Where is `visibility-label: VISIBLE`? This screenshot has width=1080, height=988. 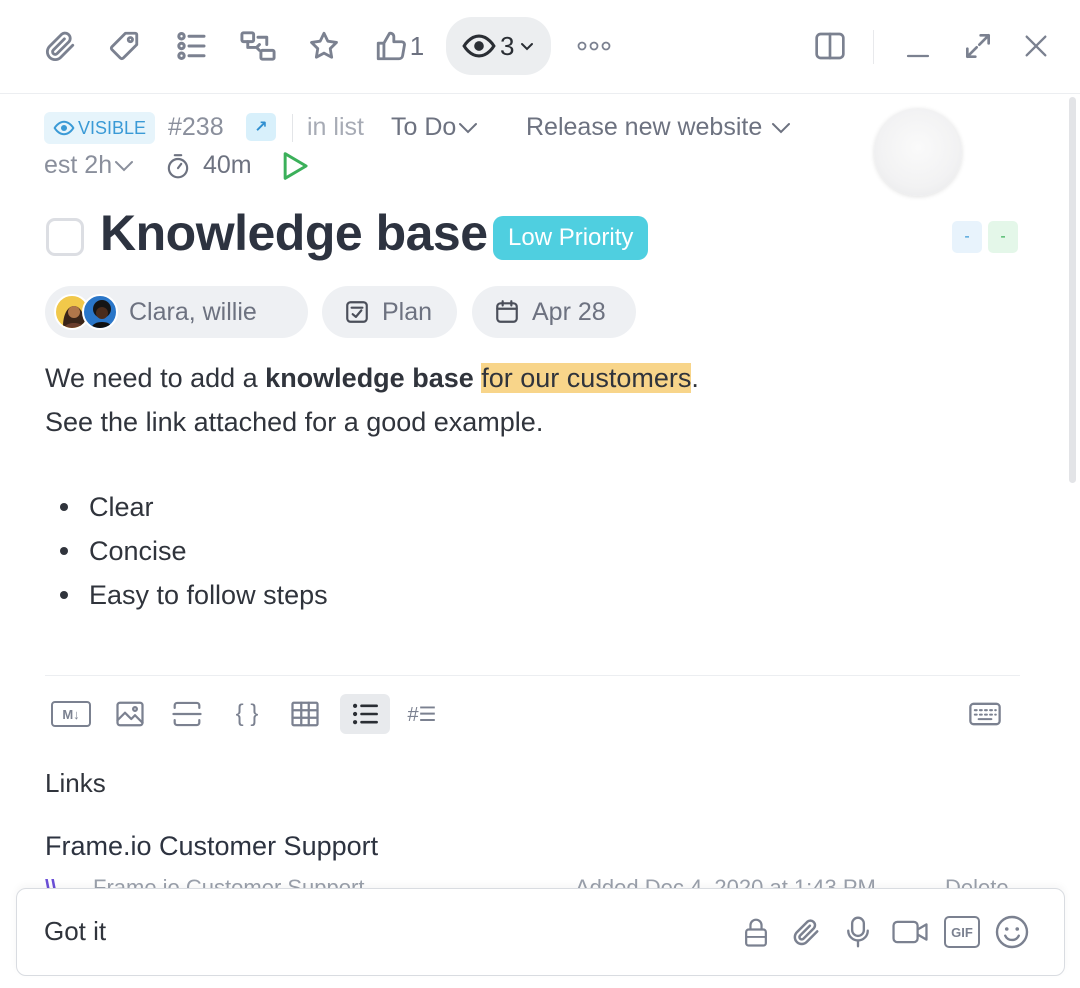 visibility-label: VISIBLE is located at coordinates (112, 127).